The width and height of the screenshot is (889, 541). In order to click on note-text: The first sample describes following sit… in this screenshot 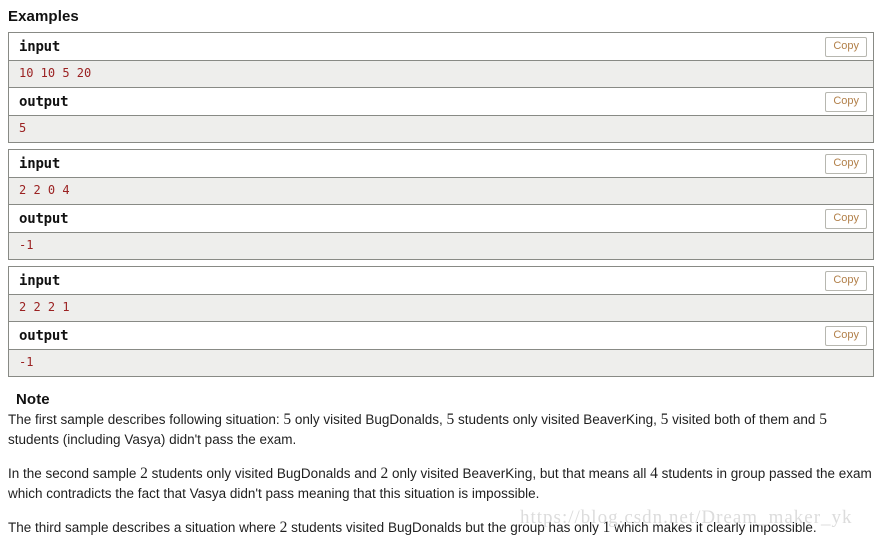, I will do `click(146, 419)`.